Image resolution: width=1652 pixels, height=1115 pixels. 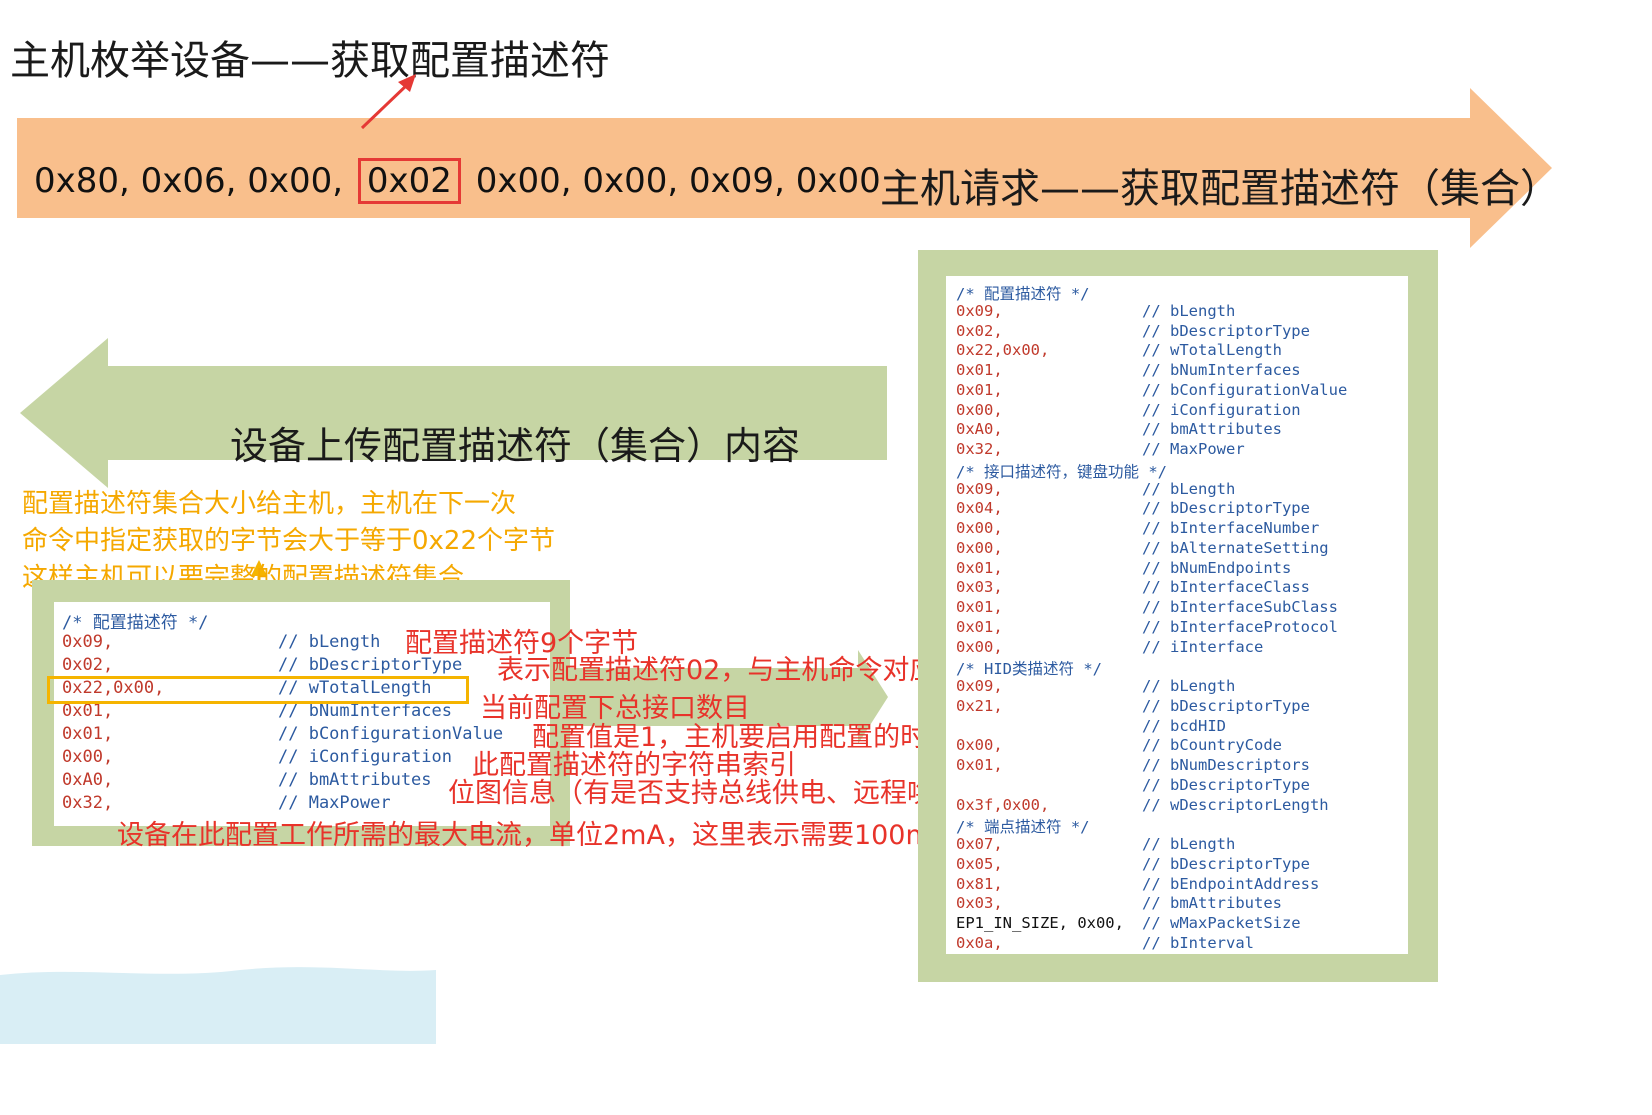 What do you see at coordinates (88, 803) in the screenshot?
I see `left-code-value: 0x32,` at bounding box center [88, 803].